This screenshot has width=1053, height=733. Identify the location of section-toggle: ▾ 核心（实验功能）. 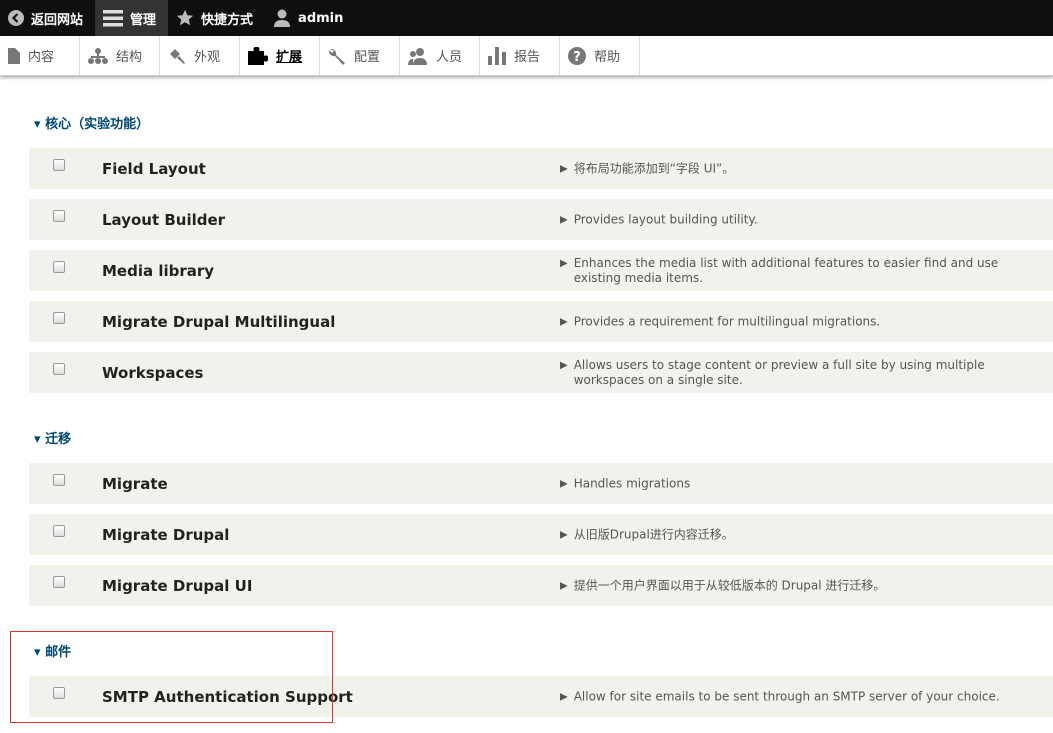
(543, 125).